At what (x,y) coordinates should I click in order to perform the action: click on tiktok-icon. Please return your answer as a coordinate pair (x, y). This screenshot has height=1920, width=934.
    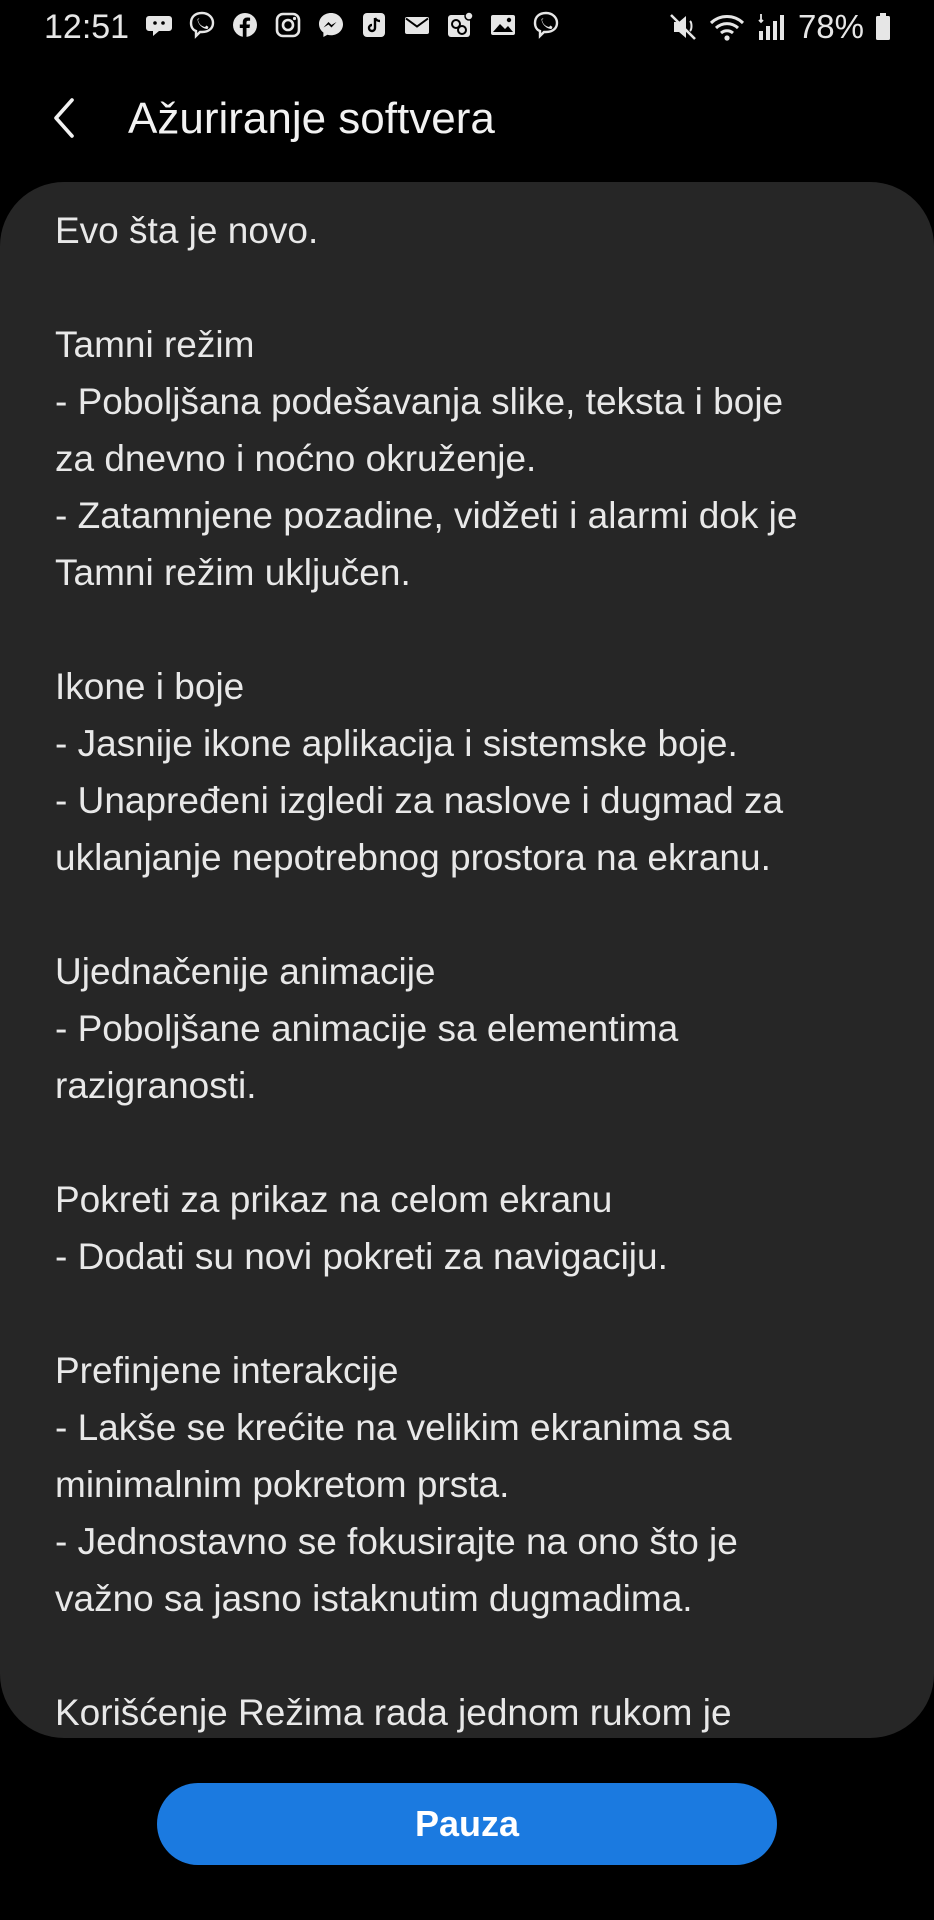
    Looking at the image, I should click on (374, 25).